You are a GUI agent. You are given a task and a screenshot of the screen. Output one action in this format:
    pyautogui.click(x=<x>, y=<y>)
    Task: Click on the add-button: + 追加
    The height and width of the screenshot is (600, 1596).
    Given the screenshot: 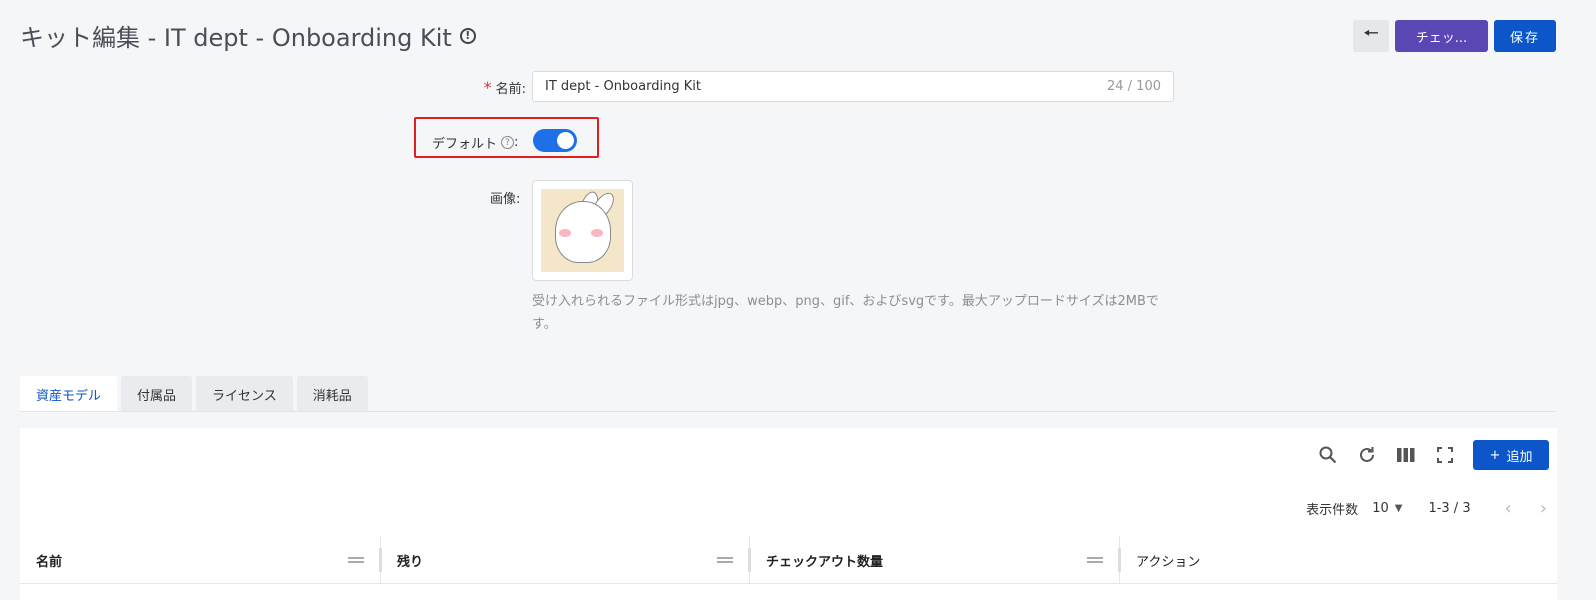 What is the action you would take?
    pyautogui.click(x=1511, y=455)
    